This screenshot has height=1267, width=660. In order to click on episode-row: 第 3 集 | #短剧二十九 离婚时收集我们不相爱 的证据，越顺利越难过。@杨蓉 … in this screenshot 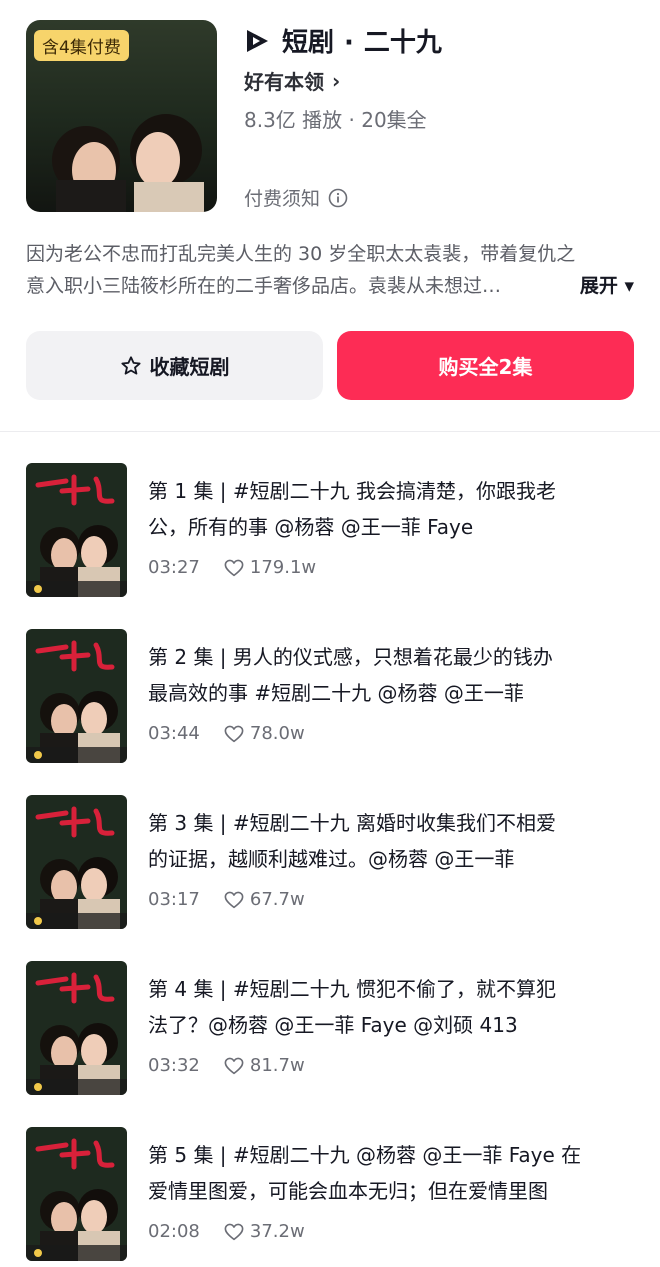, I will do `click(330, 865)`.